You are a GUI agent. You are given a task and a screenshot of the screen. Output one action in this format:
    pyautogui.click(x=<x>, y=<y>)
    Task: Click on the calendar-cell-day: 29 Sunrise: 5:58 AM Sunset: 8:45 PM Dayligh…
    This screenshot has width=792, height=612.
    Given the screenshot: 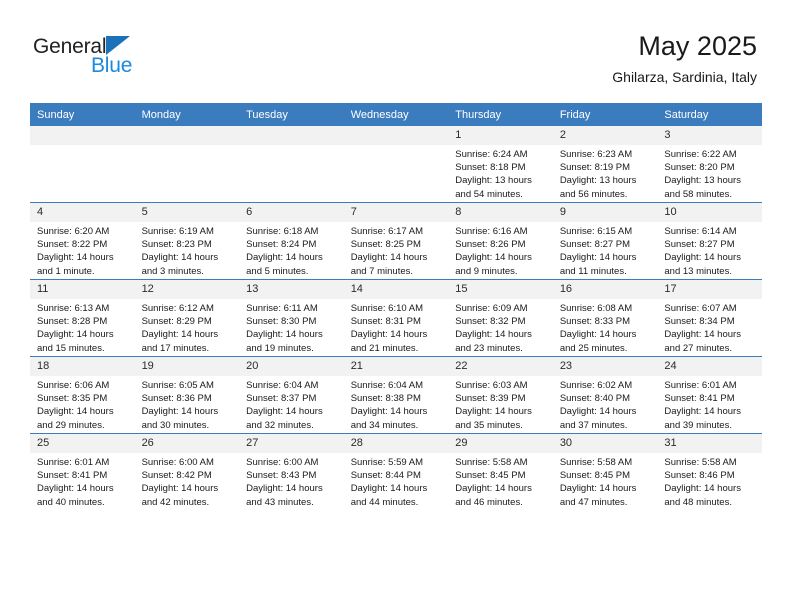 What is the action you would take?
    pyautogui.click(x=500, y=471)
    